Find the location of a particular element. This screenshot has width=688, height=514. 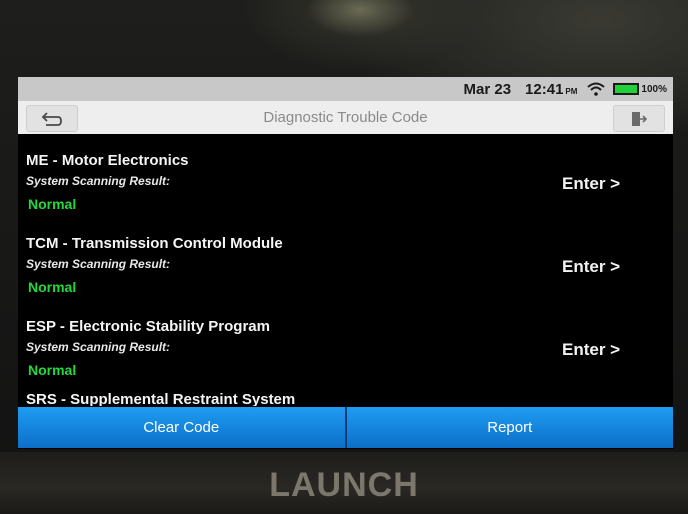

report-button: Report is located at coordinates (508, 427).